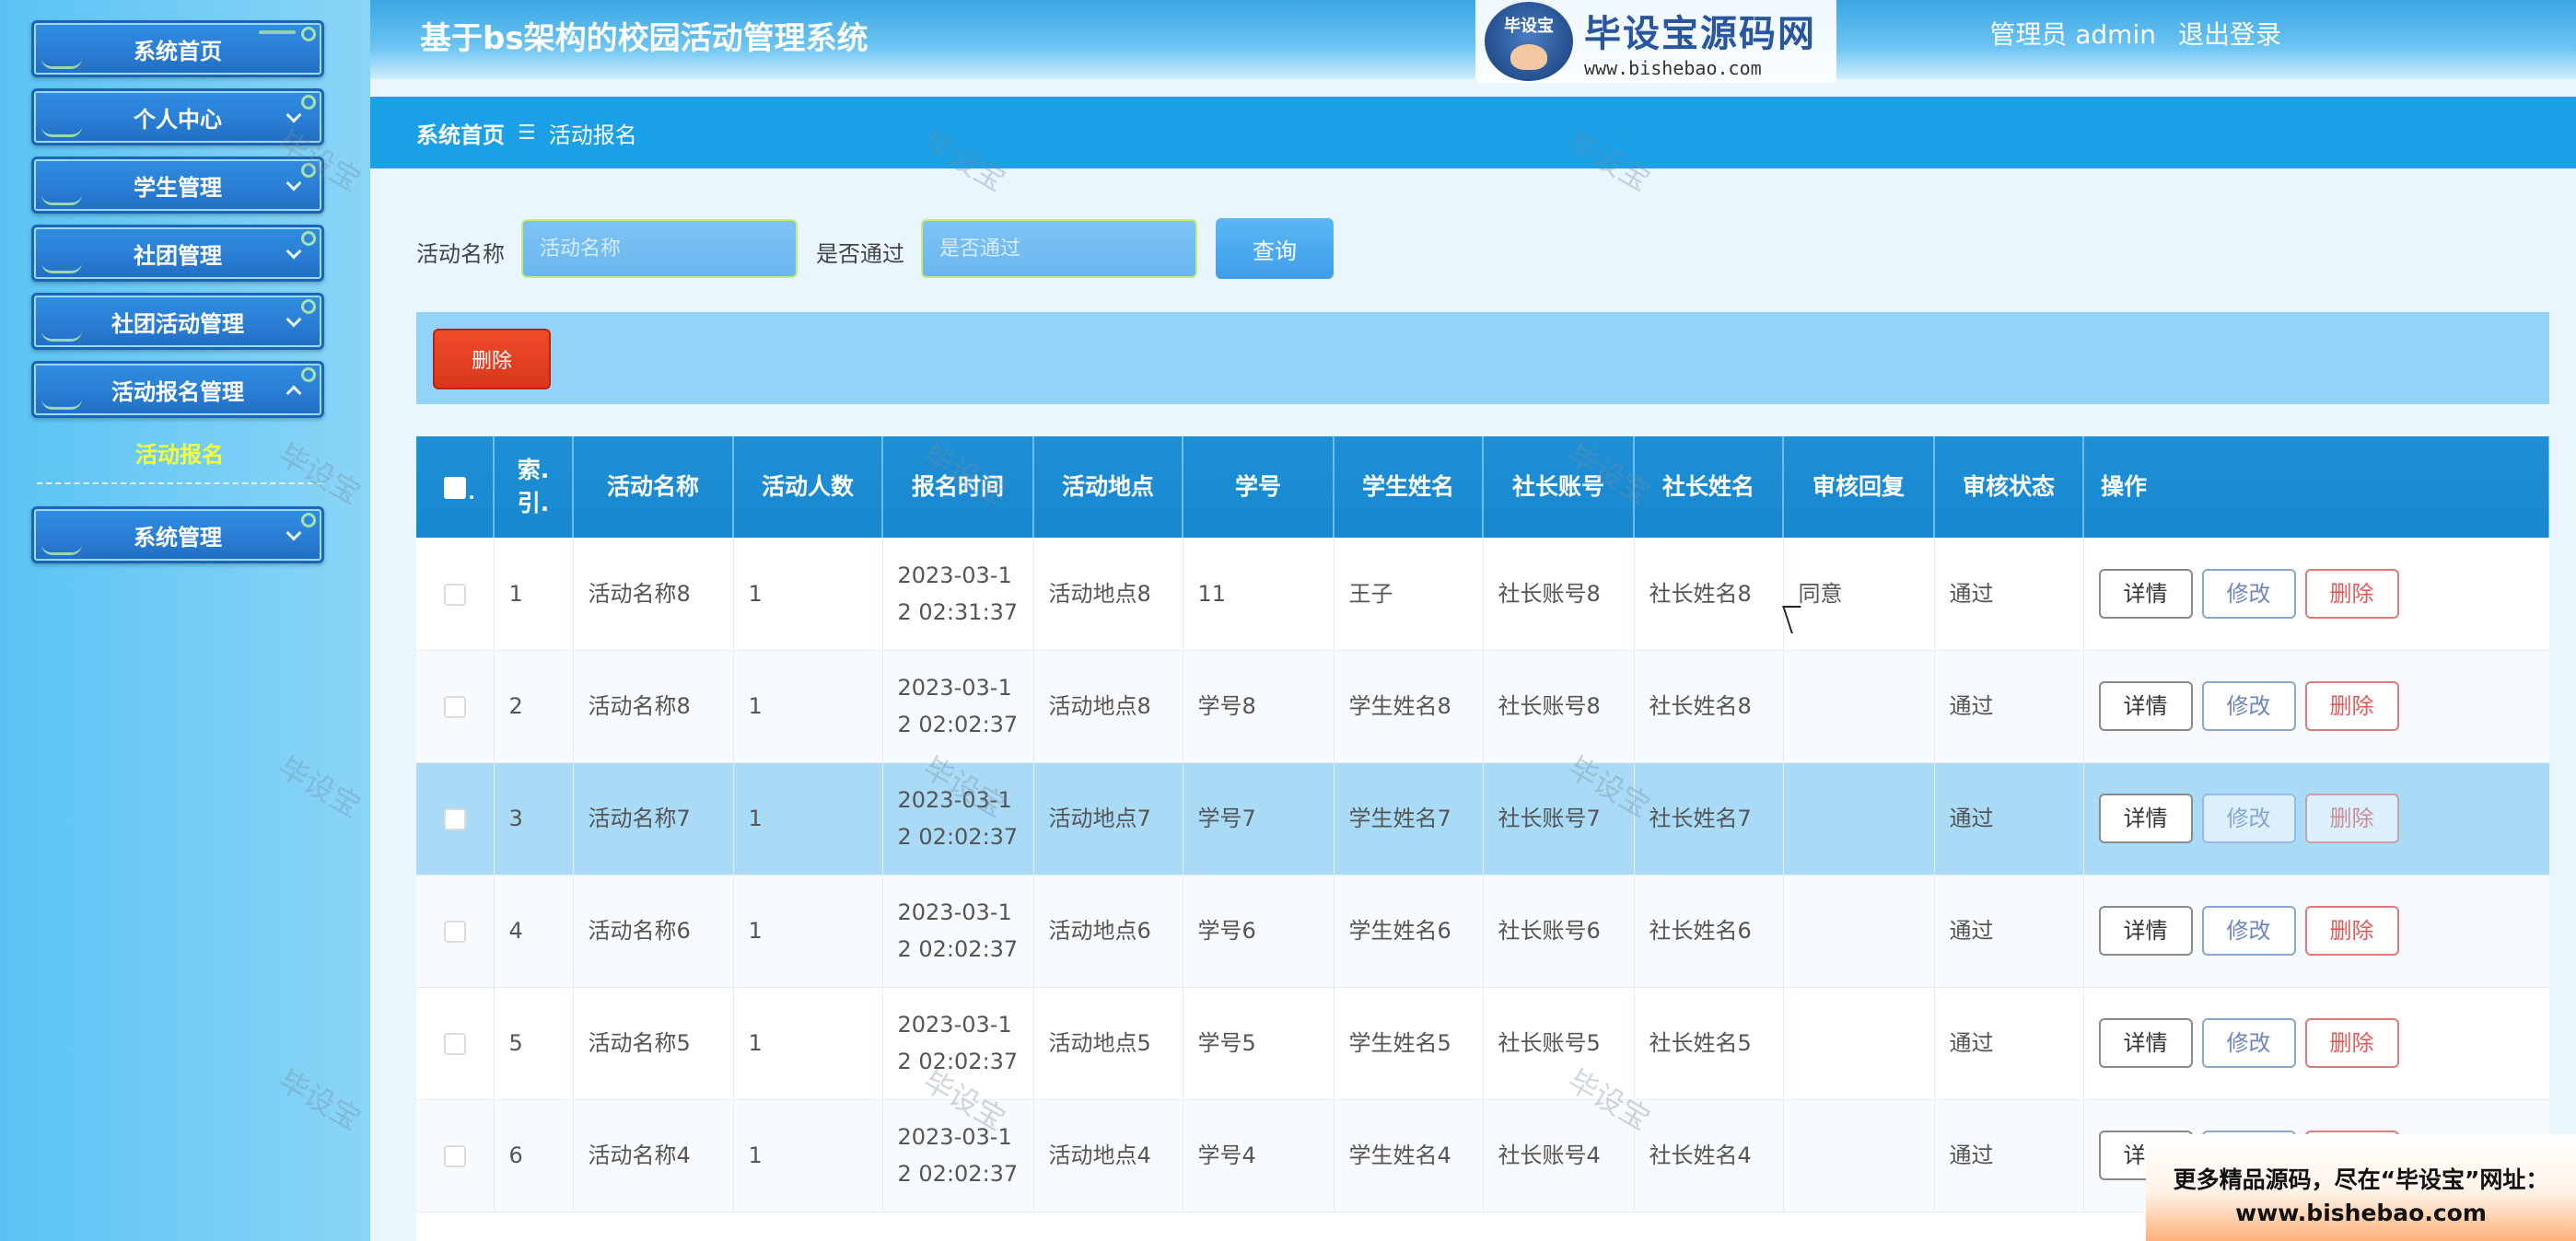 The width and height of the screenshot is (2576, 1241). I want to click on col-activity-name: 活动名称, so click(653, 487).